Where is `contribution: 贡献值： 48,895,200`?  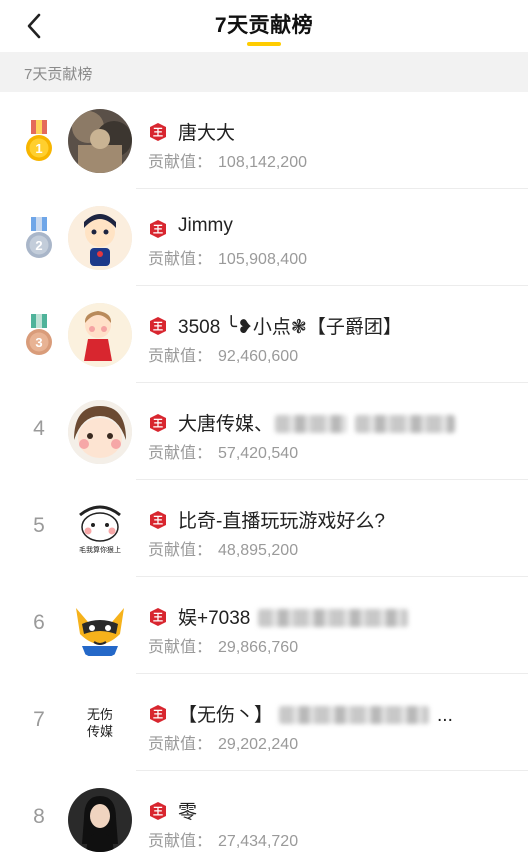 contribution: 贡献值： 48,895,200 is located at coordinates (223, 548).